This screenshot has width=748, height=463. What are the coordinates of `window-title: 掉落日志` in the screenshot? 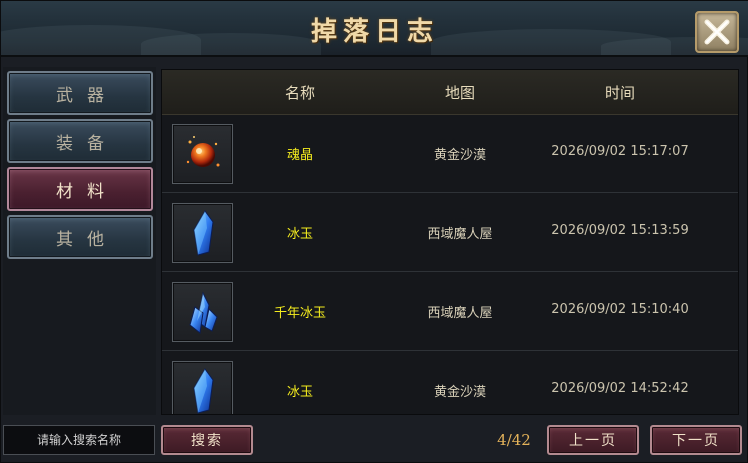 It's located at (374, 32).